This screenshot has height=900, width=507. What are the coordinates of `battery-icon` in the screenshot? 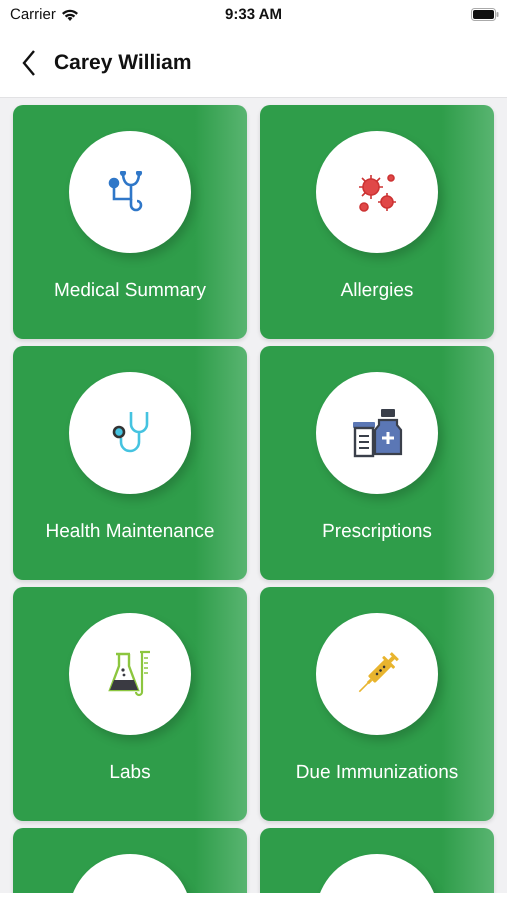 It's located at (485, 14).